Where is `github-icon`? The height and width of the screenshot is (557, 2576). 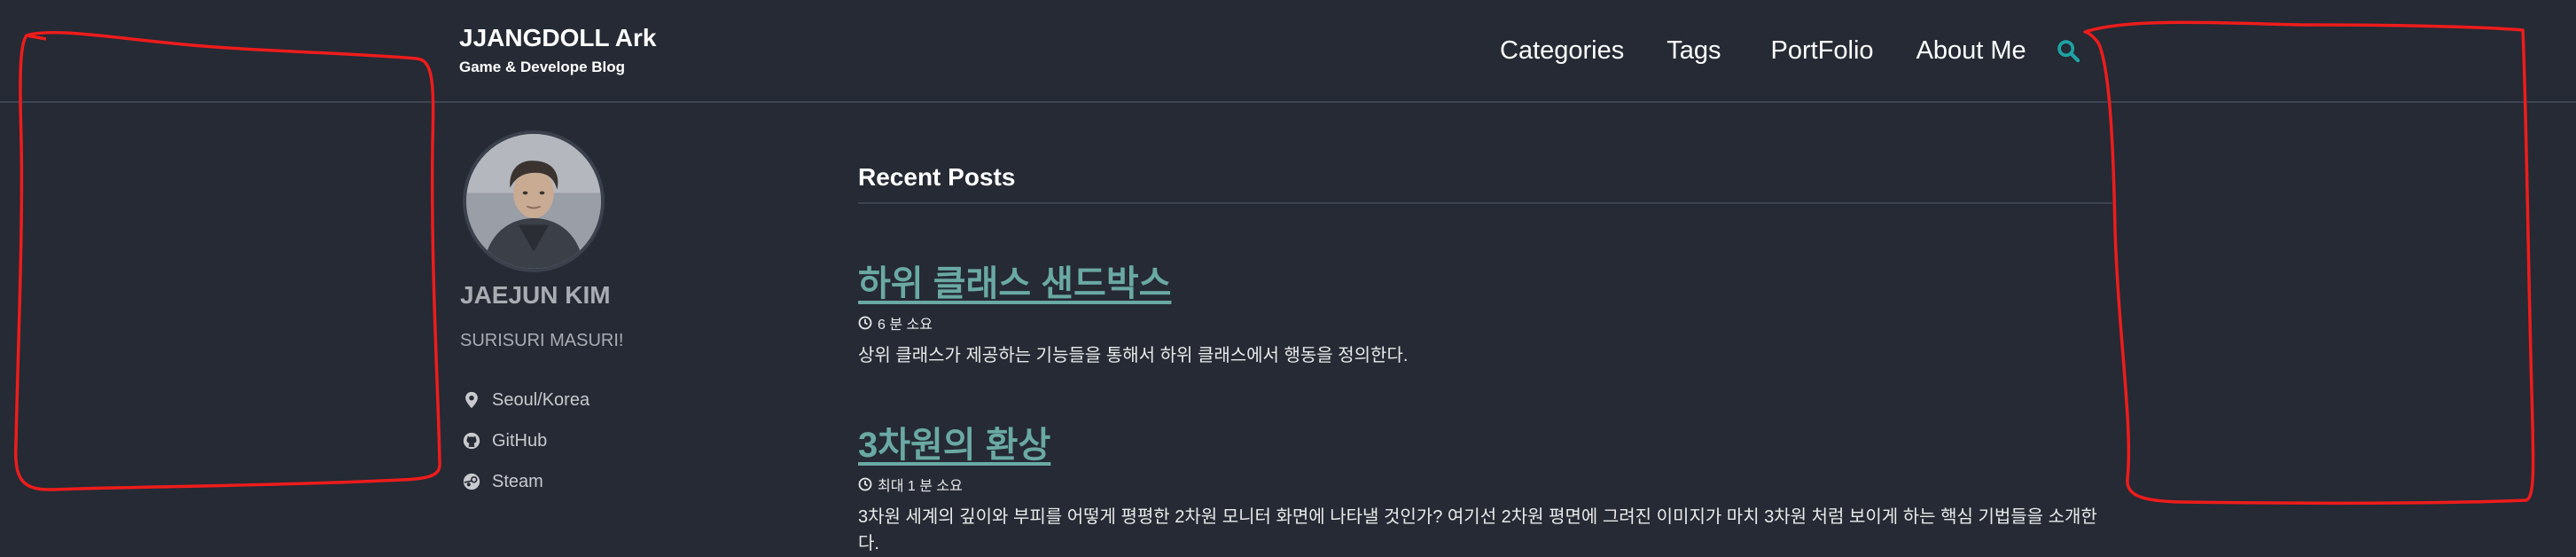
github-icon is located at coordinates (471, 441).